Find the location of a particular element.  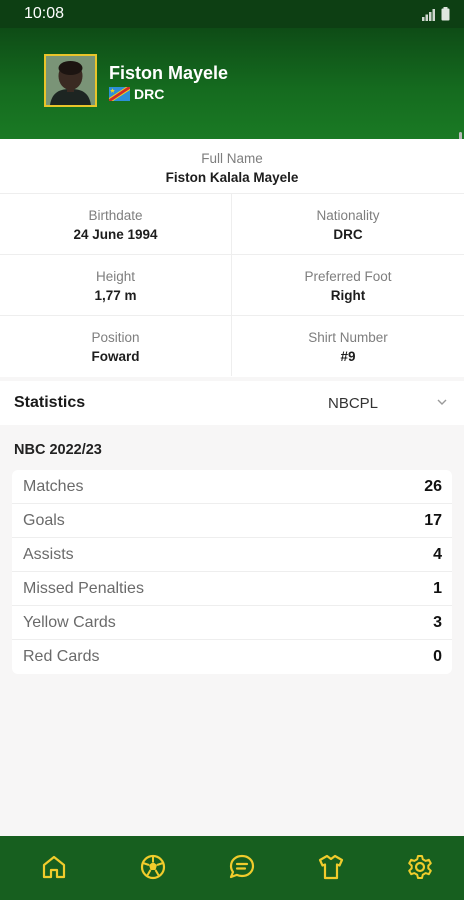

info-row-physical: Height 1,77 m Preferred Foot Right is located at coordinates (232, 284).